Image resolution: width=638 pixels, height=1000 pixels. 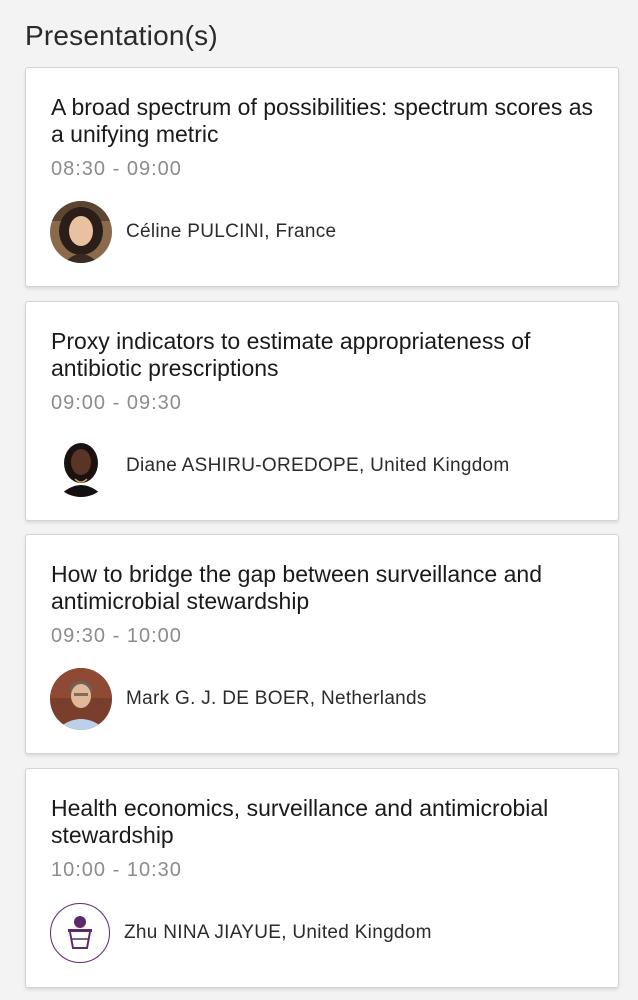 I want to click on speaker-name: Zhu NINA JIAYUE, United Kingdom, so click(x=278, y=933).